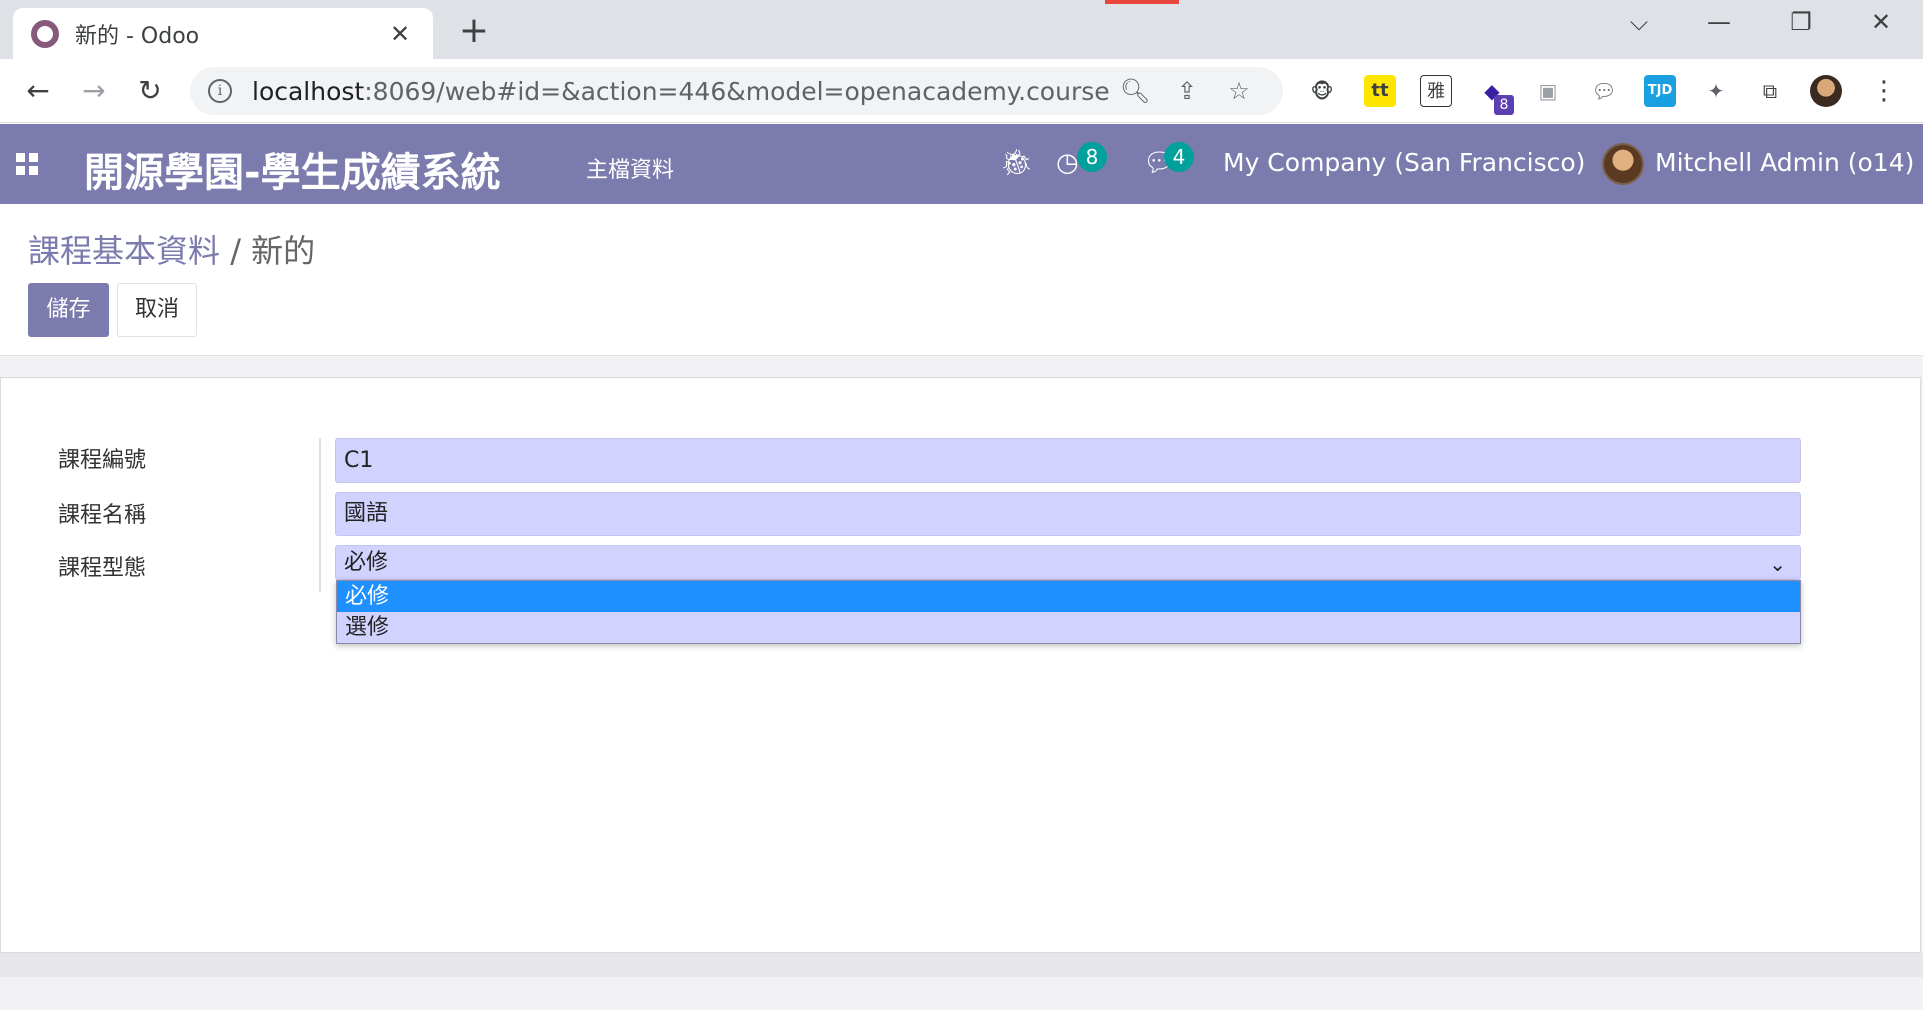  Describe the element at coordinates (1716, 91) in the screenshot. I see `extensions-puzzle-icon: ✦` at that location.